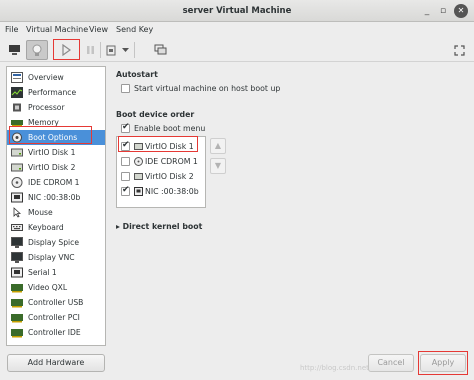 Image resolution: width=474 pixels, height=380 pixels. I want to click on sidebar-item-nic: NIC :00:38:0b, so click(56, 197).